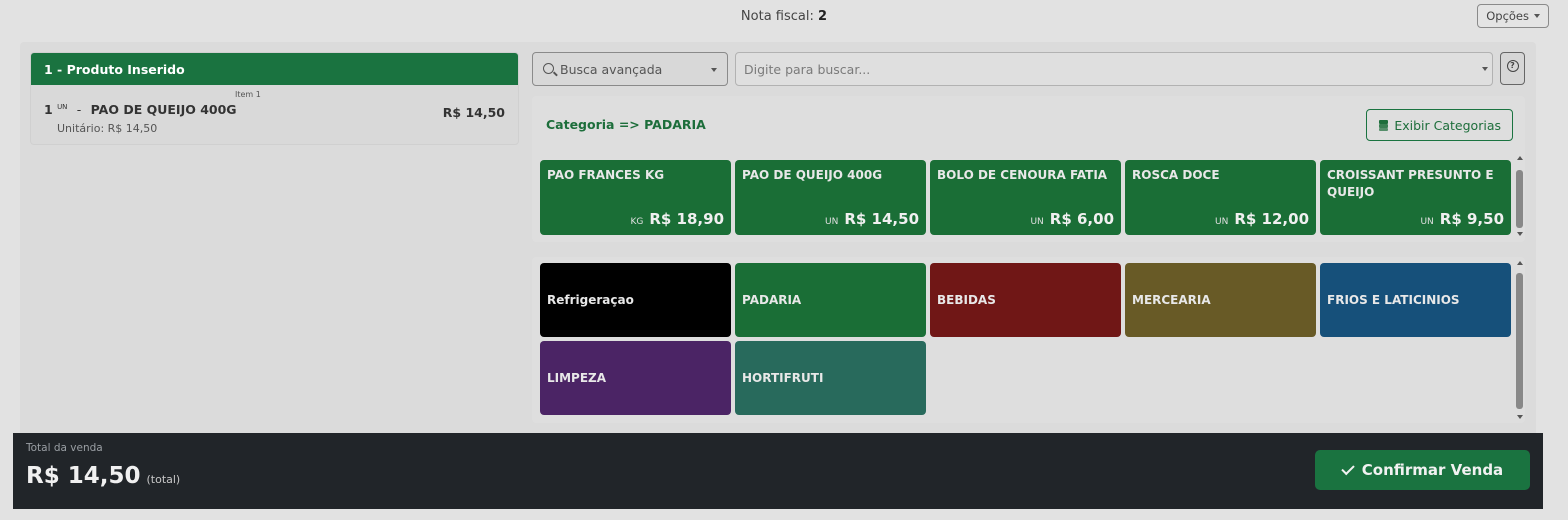 This screenshot has height=520, width=1568. I want to click on search-icon, so click(548, 68).